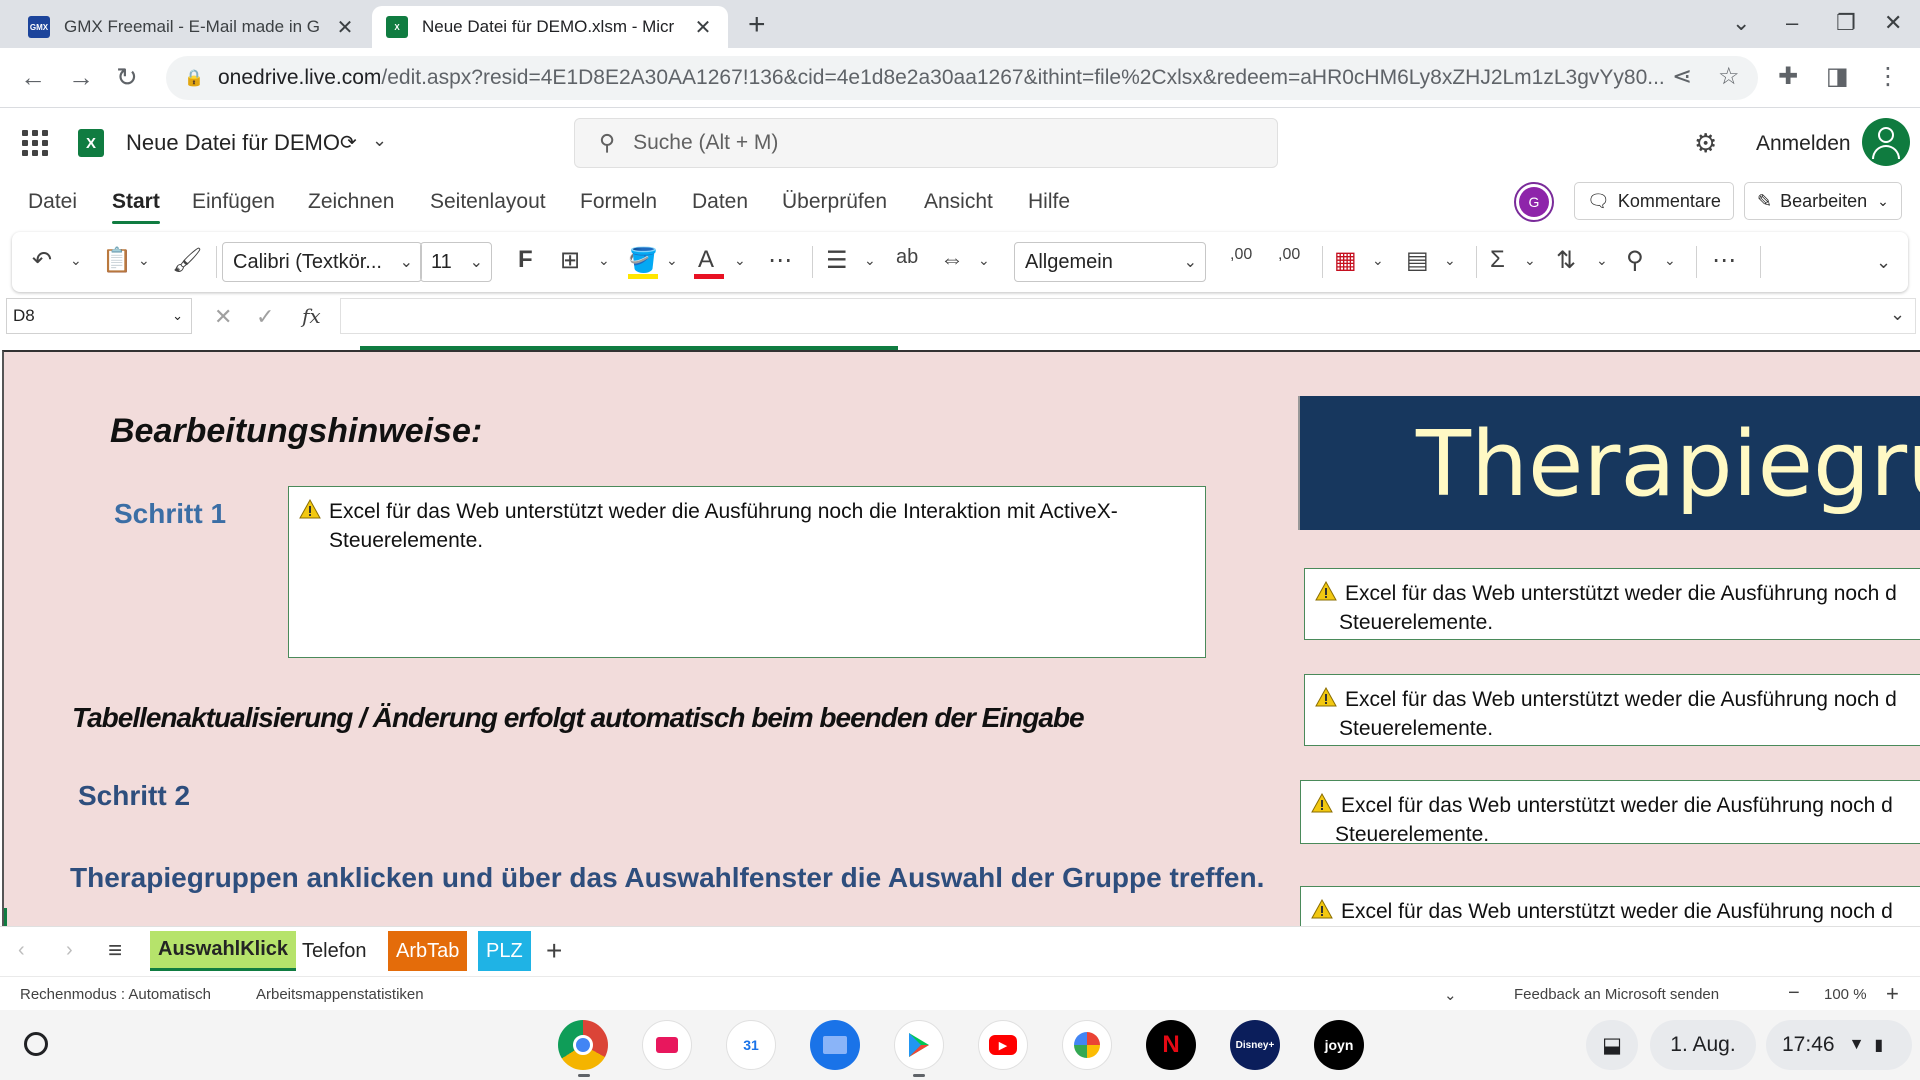 This screenshot has width=1920, height=1080. I want to click on files-icon, so click(835, 1045).